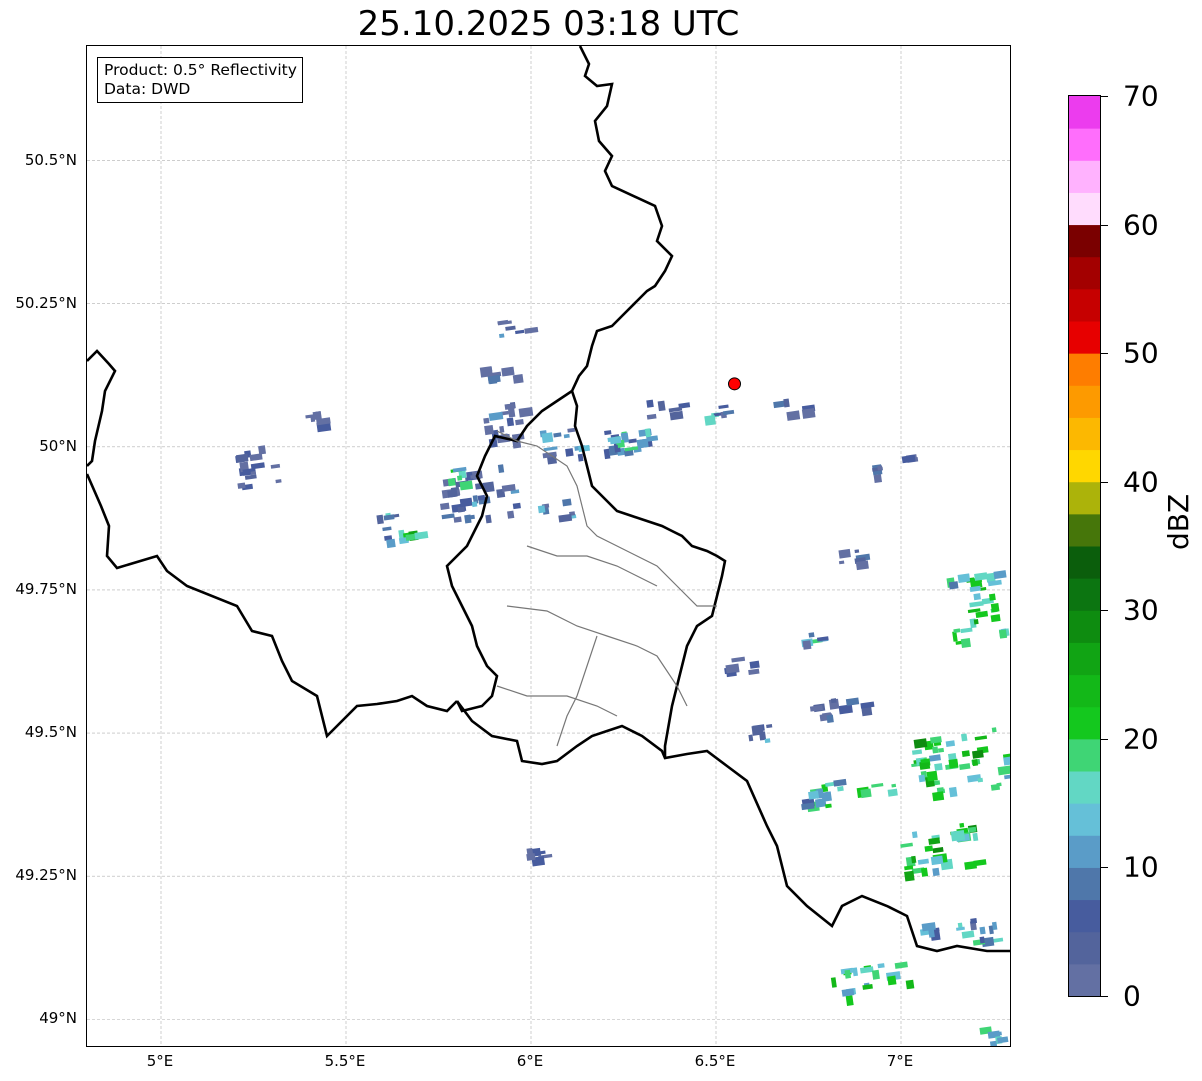  Describe the element at coordinates (1141, 225) in the screenshot. I see `colorbar-tick-60: 60` at that location.